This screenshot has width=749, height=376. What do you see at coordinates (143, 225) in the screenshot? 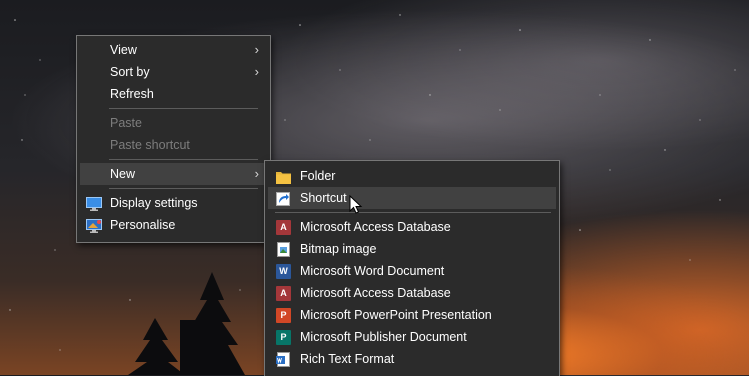
I see `menu-item-label: Personalise` at bounding box center [143, 225].